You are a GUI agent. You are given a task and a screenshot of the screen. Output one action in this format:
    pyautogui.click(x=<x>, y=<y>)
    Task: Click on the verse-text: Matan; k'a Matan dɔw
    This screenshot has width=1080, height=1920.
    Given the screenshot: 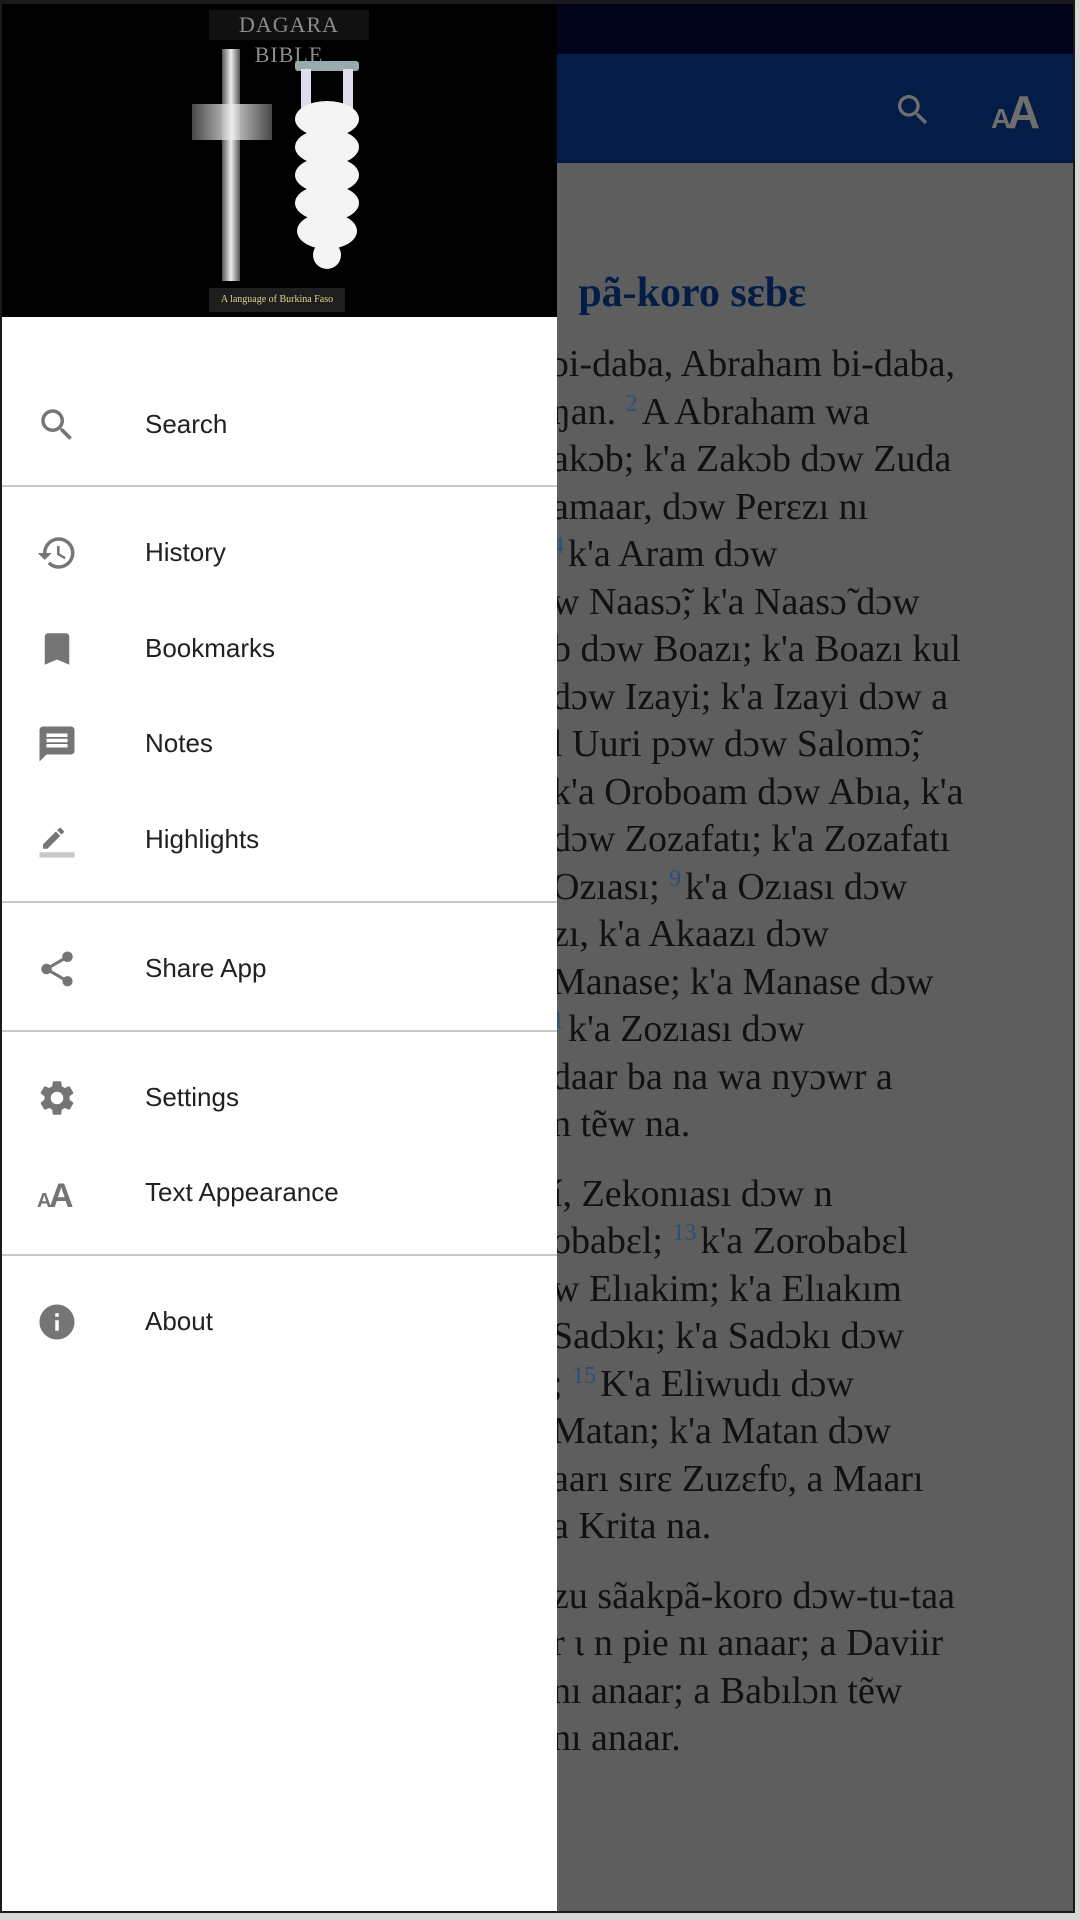 What is the action you would take?
    pyautogui.click(x=722, y=1431)
    